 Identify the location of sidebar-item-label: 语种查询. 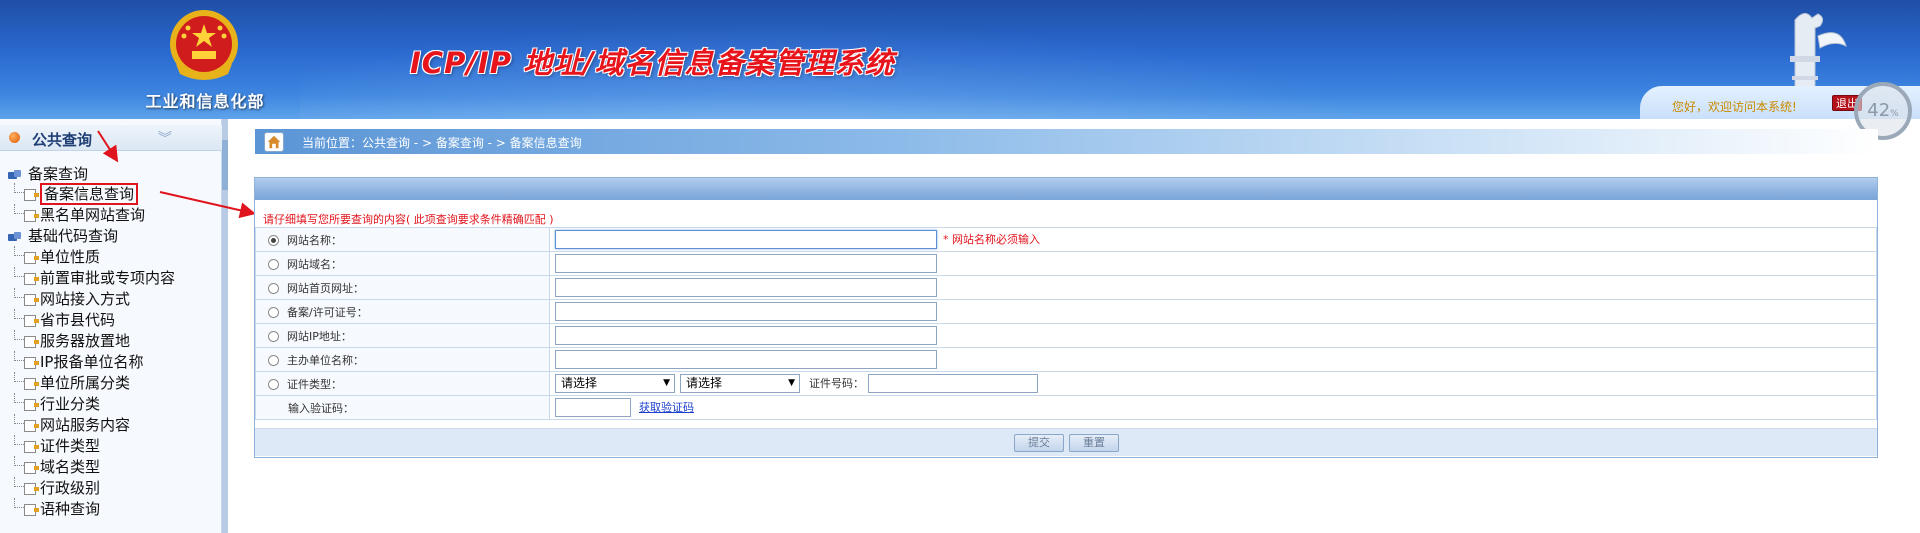
(70, 509).